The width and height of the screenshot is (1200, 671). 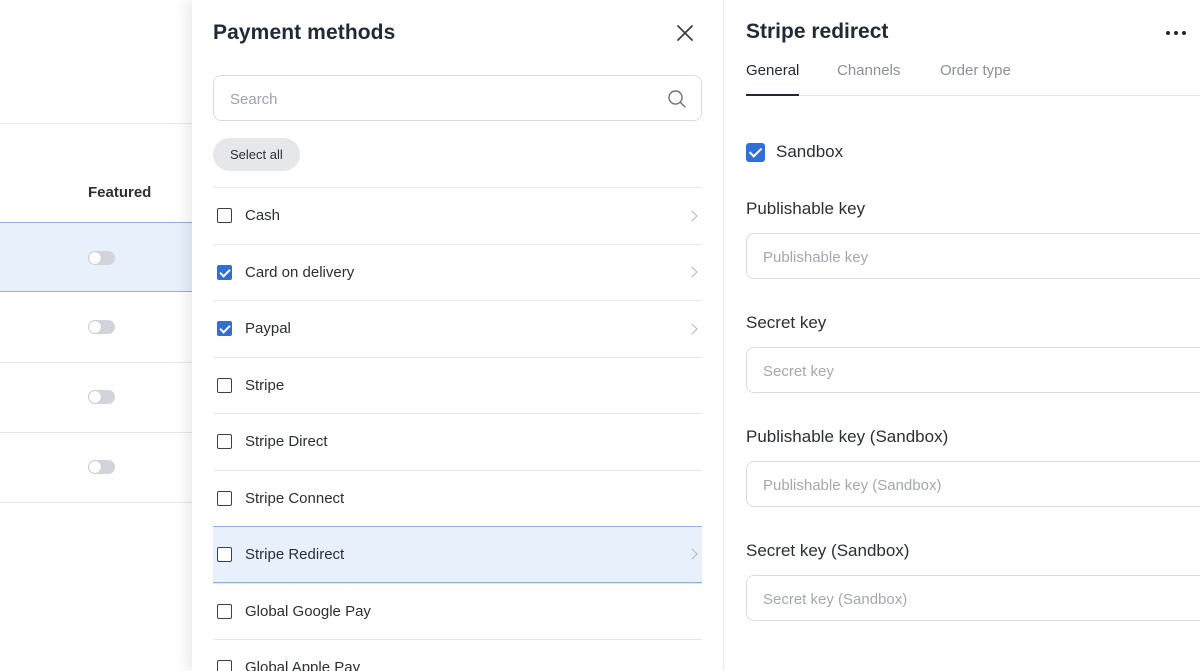 I want to click on search-box, so click(x=457, y=98).